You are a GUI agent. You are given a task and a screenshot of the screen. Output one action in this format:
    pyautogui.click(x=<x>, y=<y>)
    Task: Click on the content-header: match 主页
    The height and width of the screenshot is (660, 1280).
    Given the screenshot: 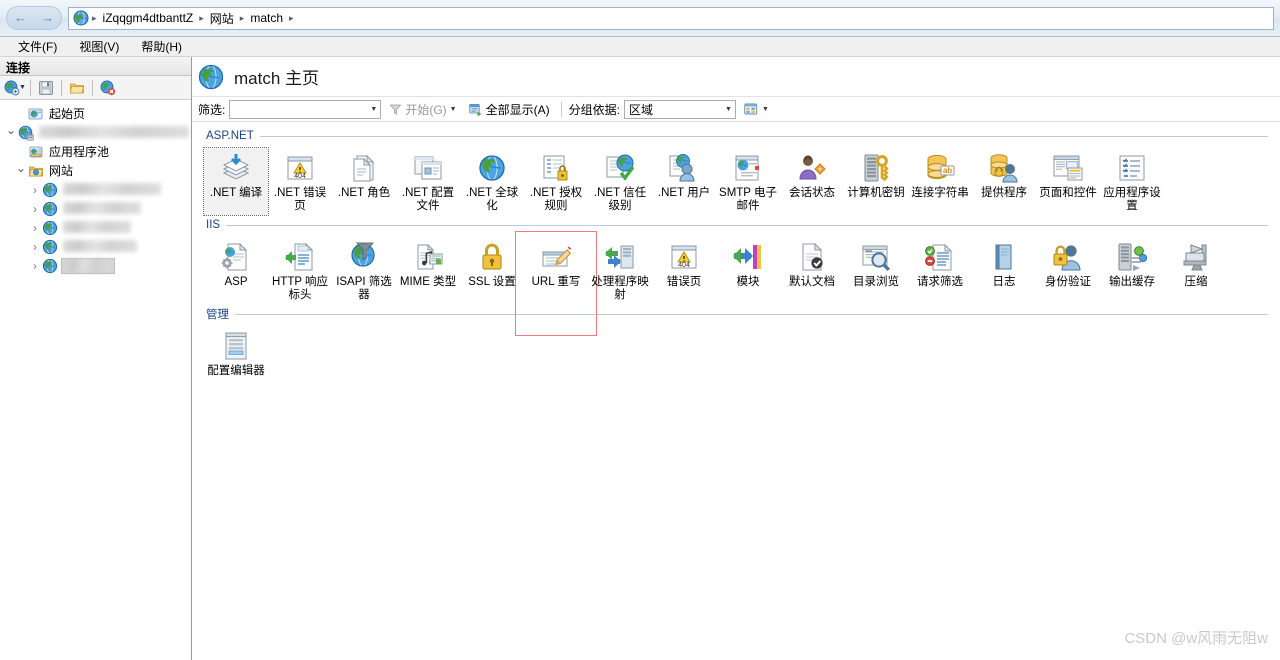 What is the action you would take?
    pyautogui.click(x=736, y=77)
    